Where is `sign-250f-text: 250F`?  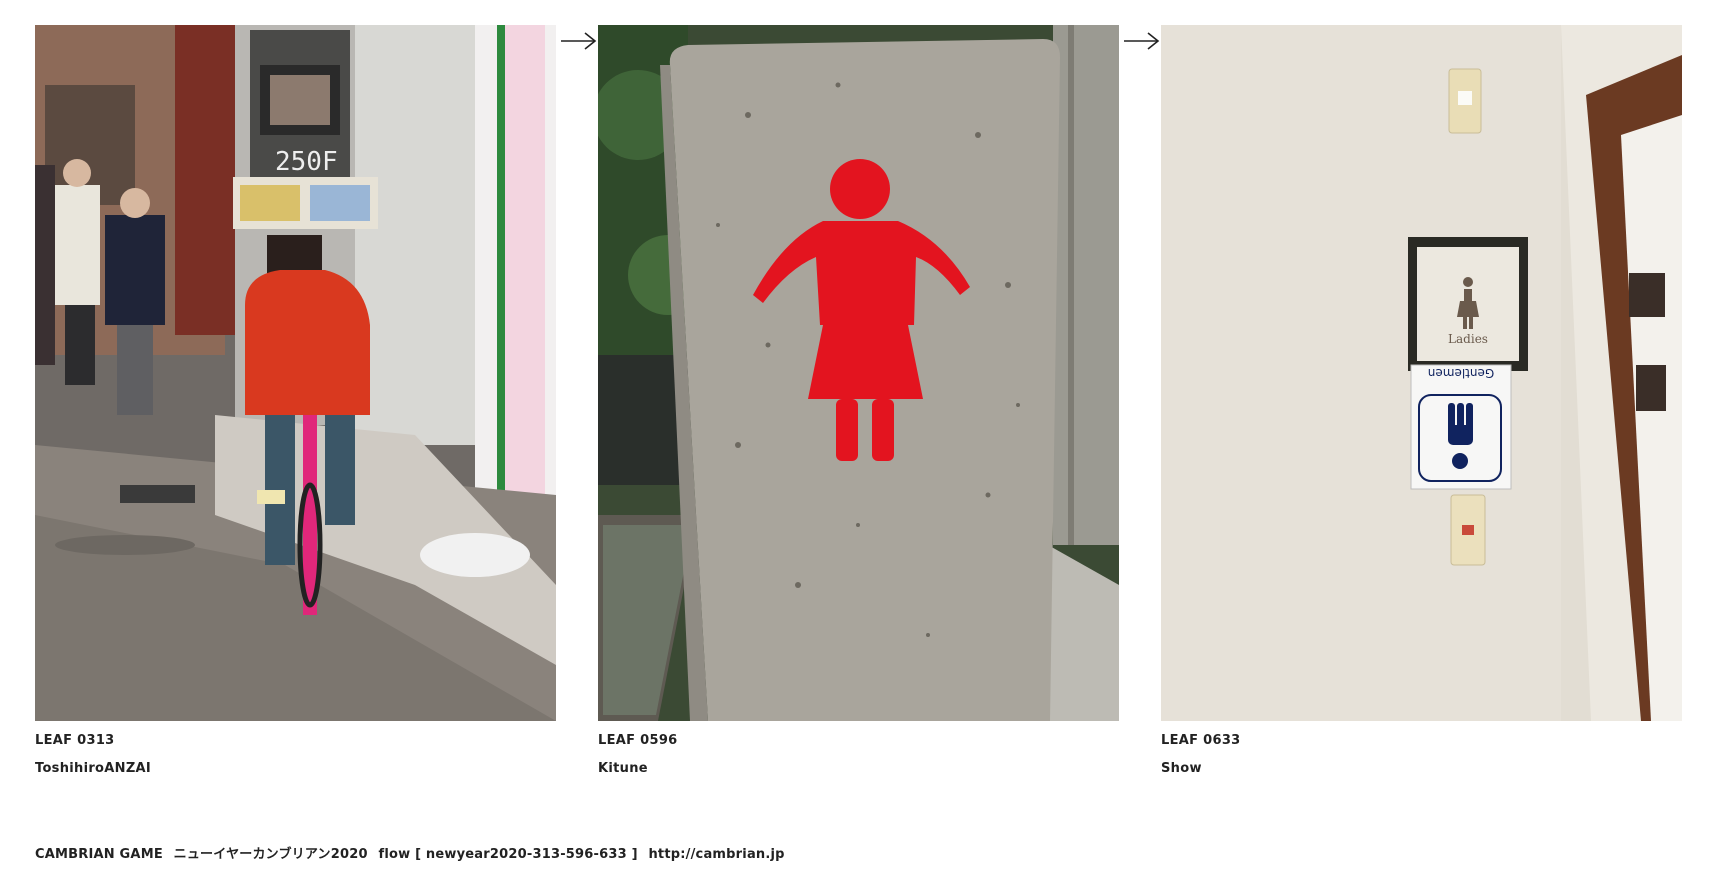 sign-250f-text: 250F is located at coordinates (306, 162).